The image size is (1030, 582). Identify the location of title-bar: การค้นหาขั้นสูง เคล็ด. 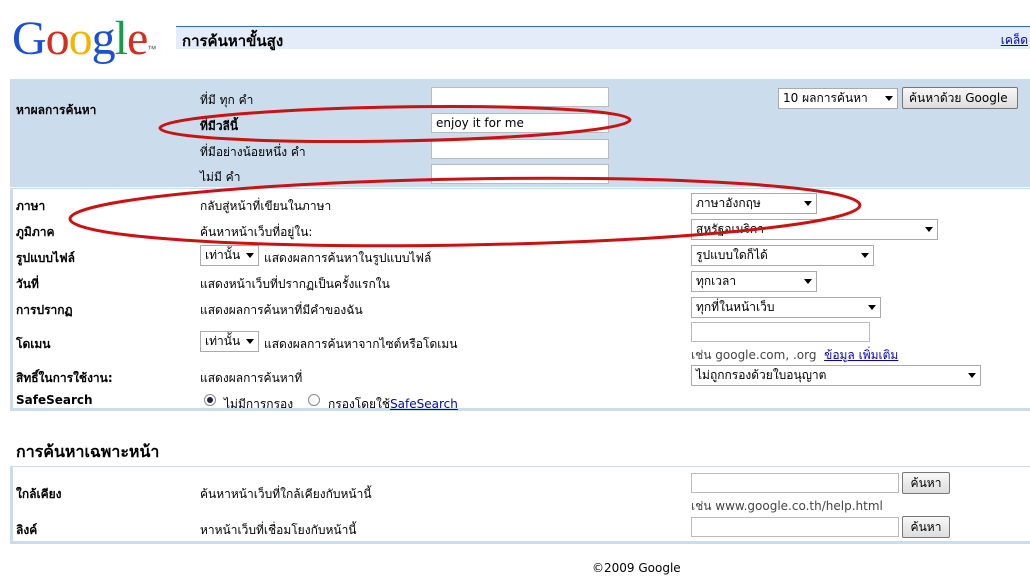
(603, 38).